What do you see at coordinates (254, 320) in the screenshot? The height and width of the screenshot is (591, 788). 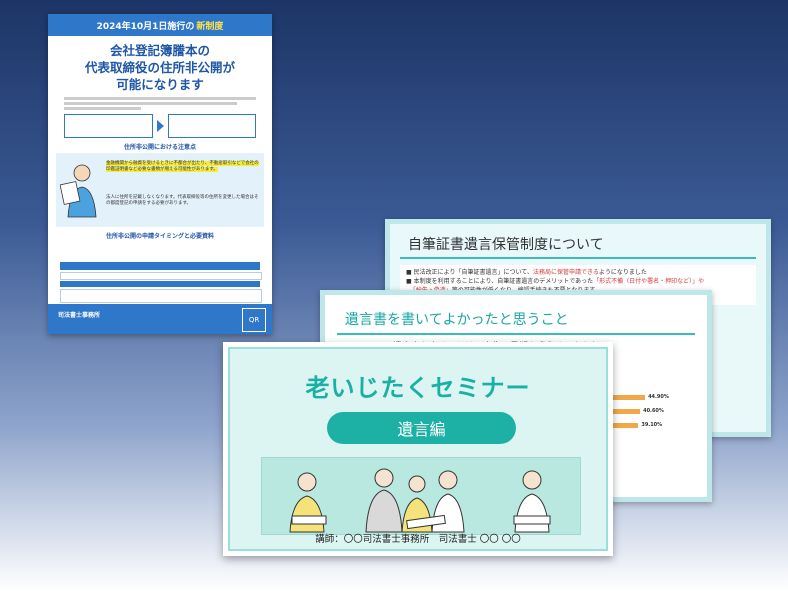 I see `qr-code-icon: QR` at bounding box center [254, 320].